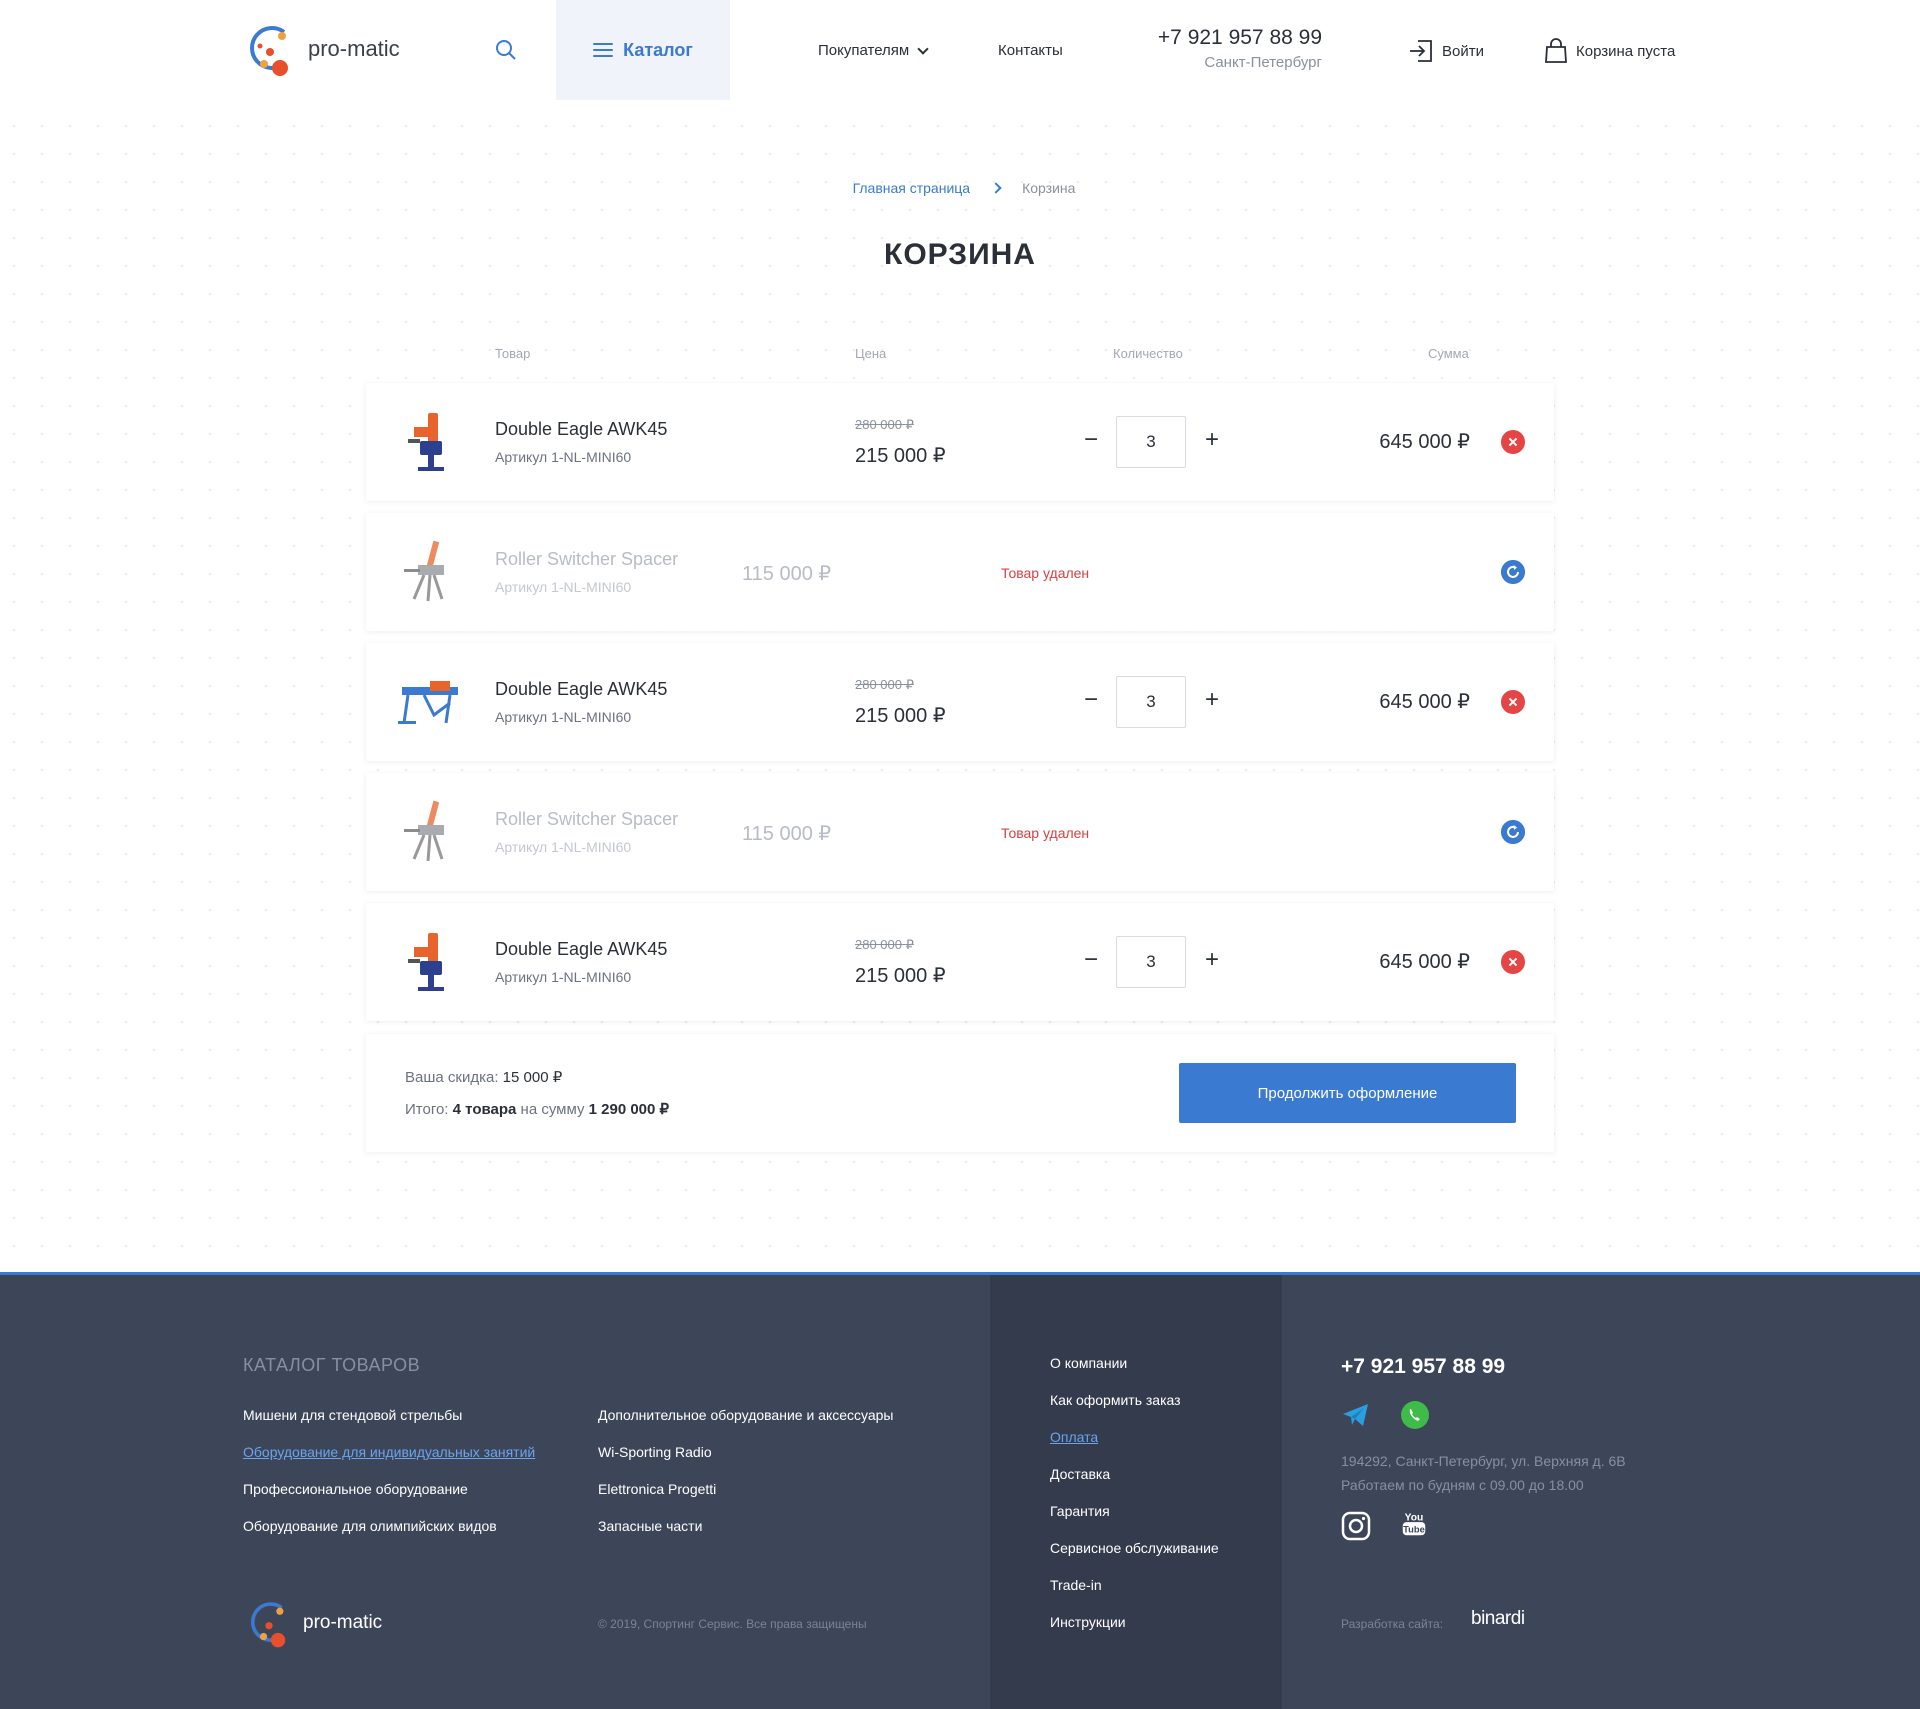 Image resolution: width=1920 pixels, height=1709 pixels. I want to click on footer-catalog-link: Оборудование для олимпийских видов, so click(370, 1526).